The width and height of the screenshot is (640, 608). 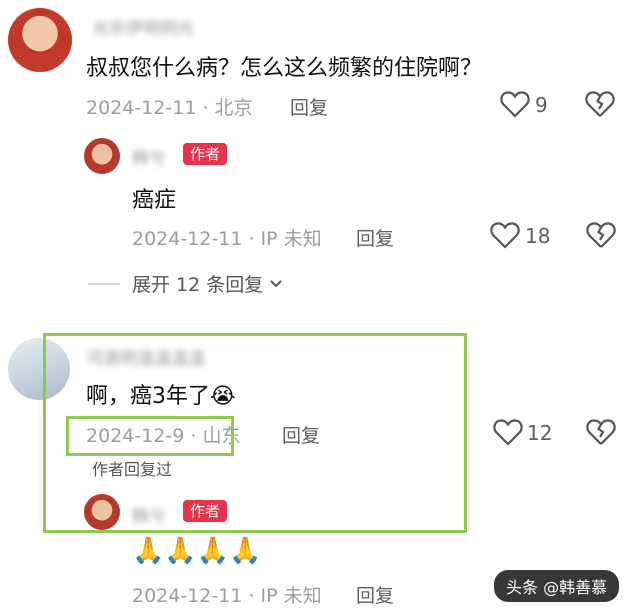 What do you see at coordinates (197, 551) in the screenshot?
I see `comment-text: 🙏🙏🙏🙏` at bounding box center [197, 551].